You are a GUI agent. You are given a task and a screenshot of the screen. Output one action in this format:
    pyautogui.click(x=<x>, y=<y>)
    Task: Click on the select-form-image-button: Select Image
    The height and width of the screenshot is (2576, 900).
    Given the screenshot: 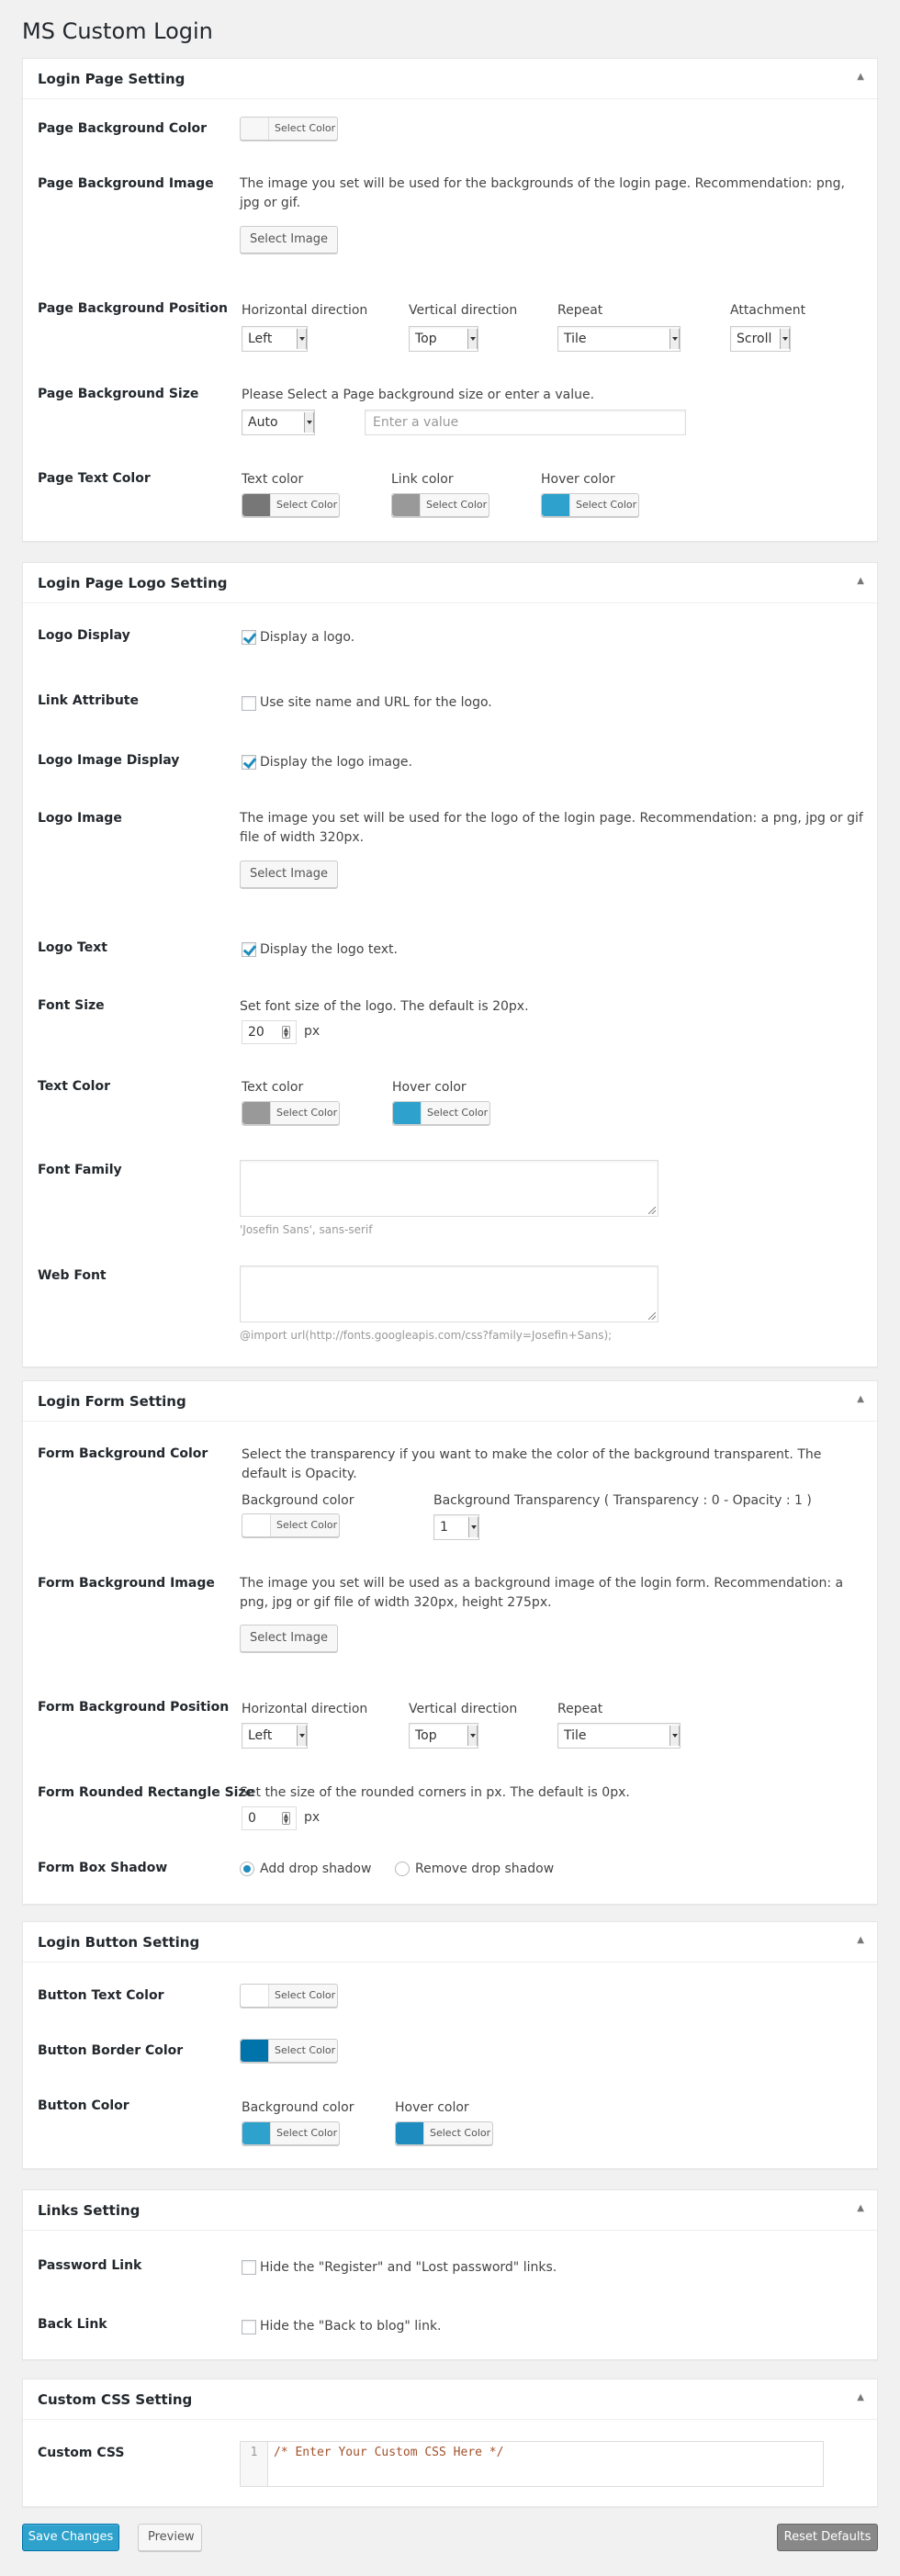 What is the action you would take?
    pyautogui.click(x=289, y=1638)
    